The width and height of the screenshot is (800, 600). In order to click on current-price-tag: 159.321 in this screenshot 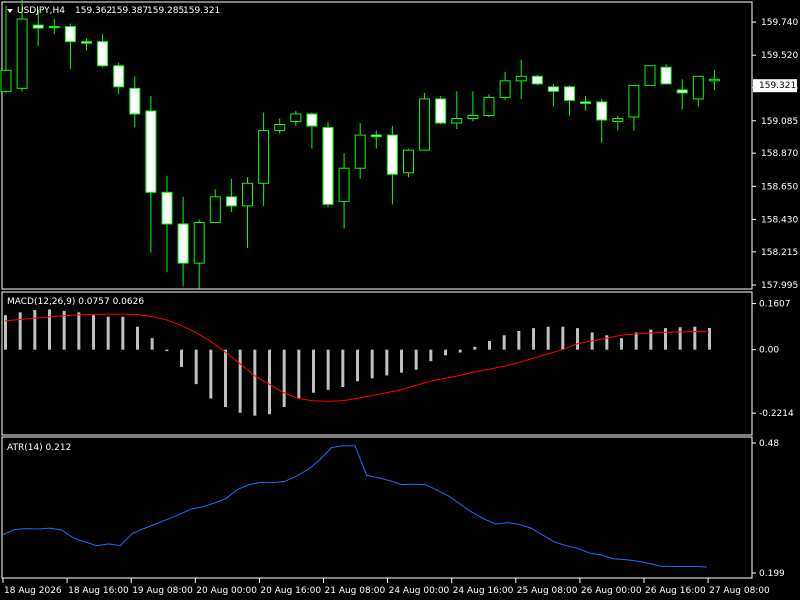, I will do `click(775, 86)`.